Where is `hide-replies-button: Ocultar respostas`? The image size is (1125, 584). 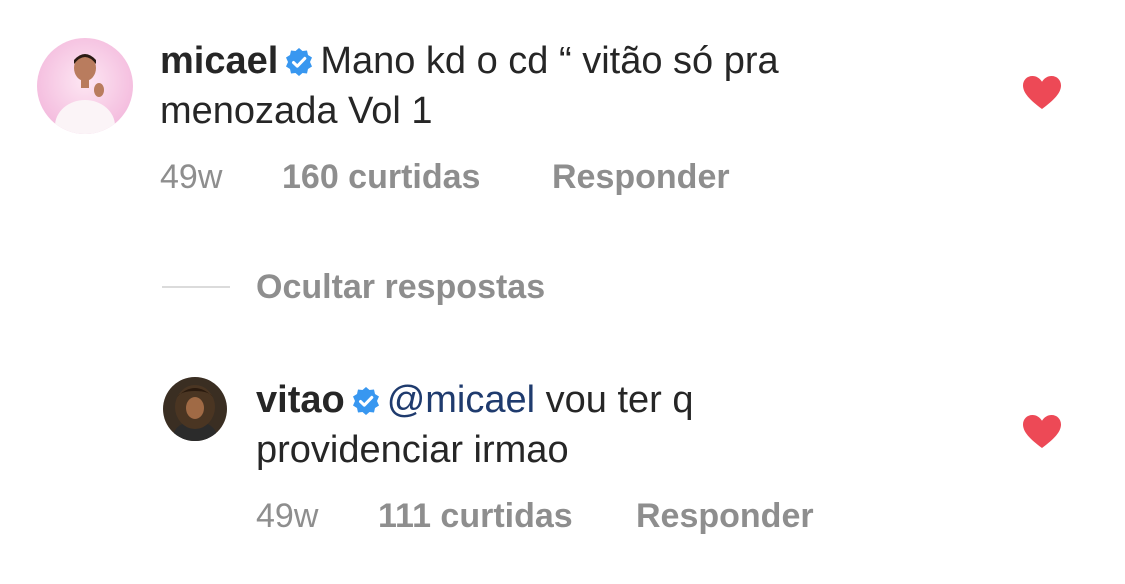
hide-replies-button: Ocultar respostas is located at coordinates (400, 287).